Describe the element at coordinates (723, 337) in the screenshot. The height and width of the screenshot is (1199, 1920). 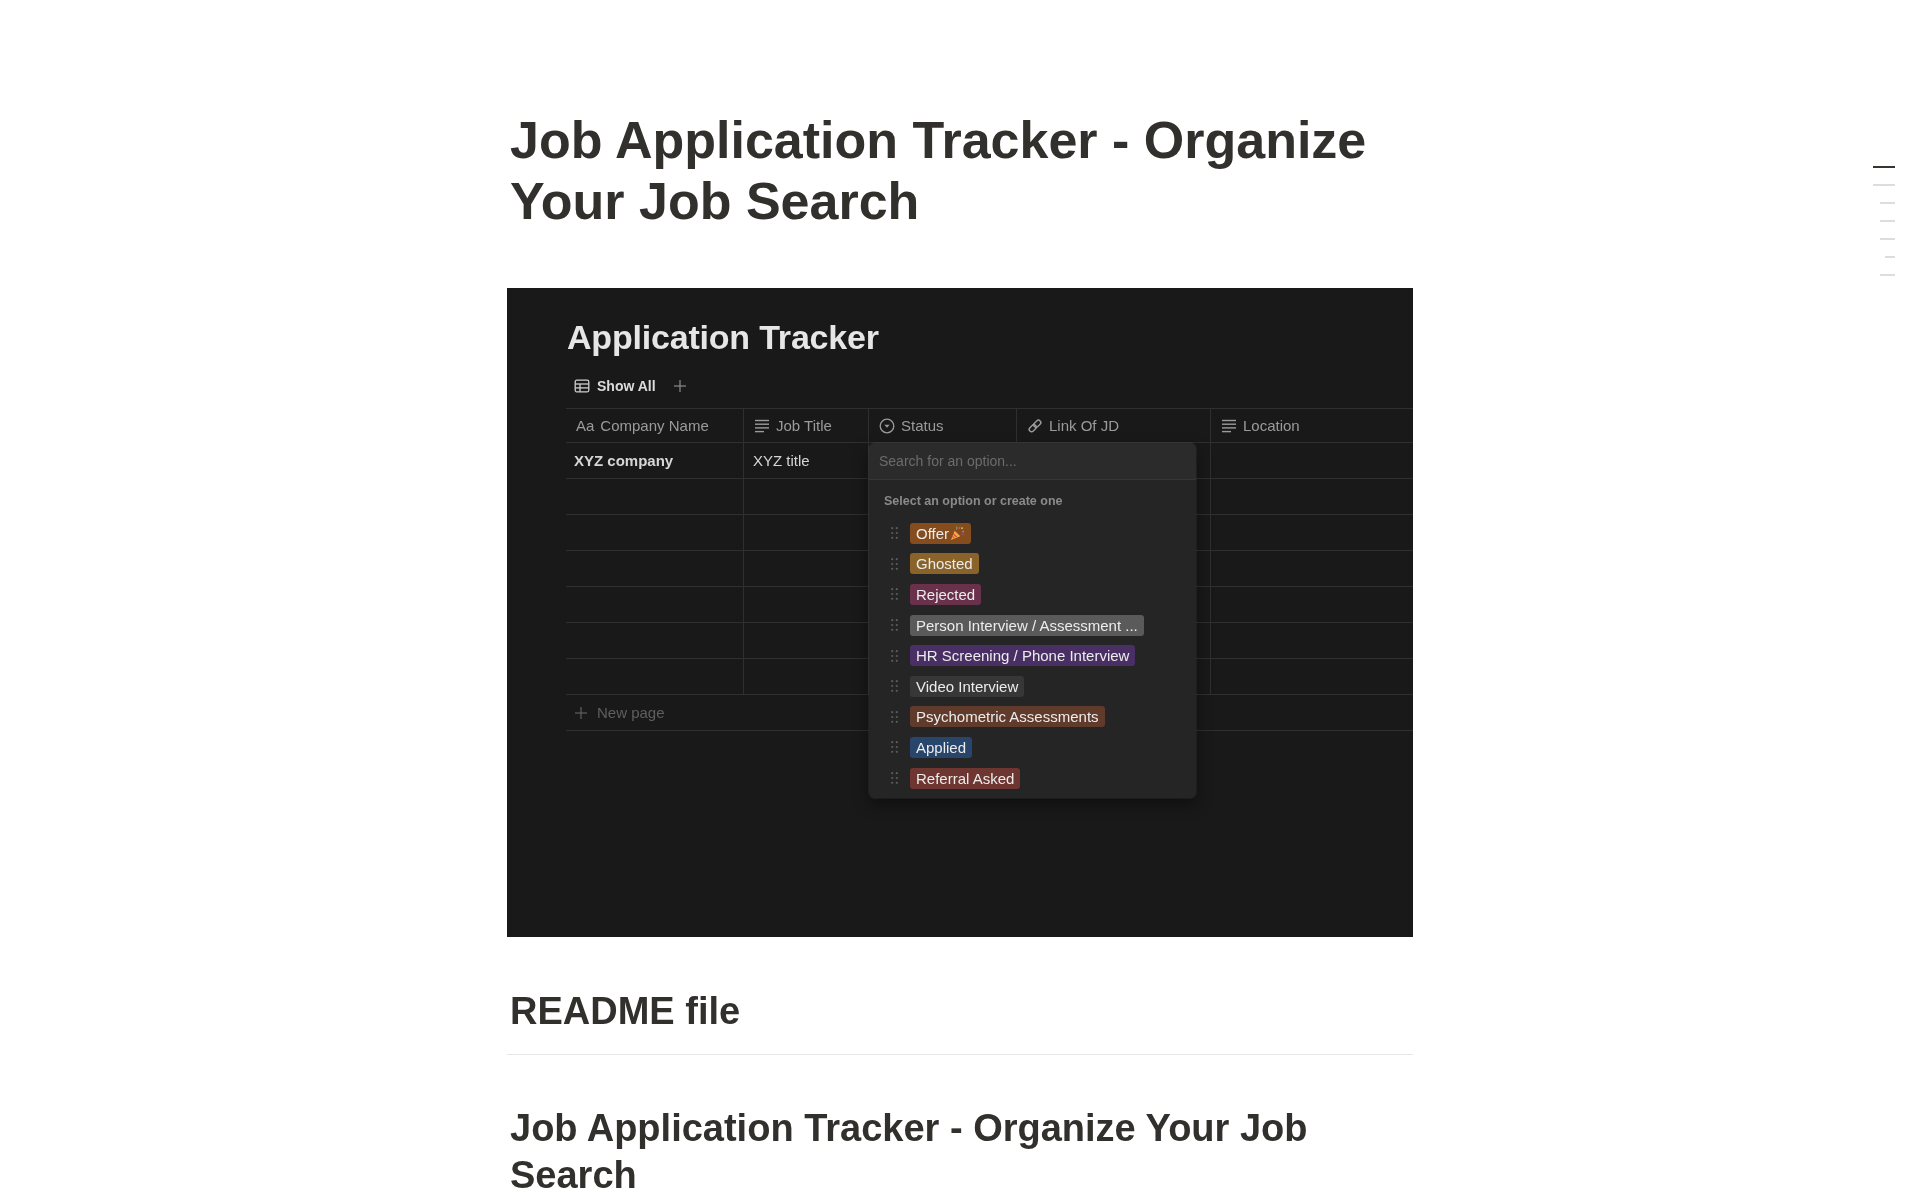
I see `database-title: Application Tracker` at that location.